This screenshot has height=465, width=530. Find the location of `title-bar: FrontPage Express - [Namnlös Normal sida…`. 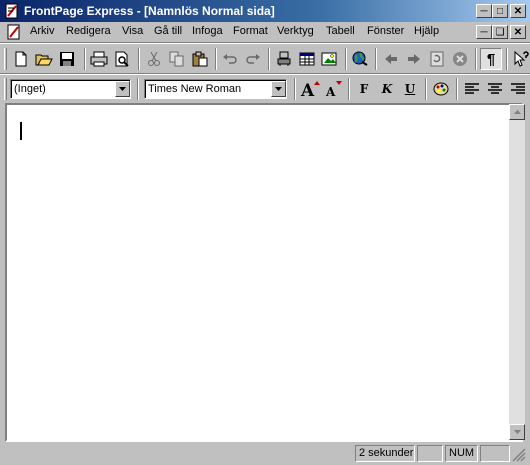

title-bar: FrontPage Express - [Namnlös Normal sida… is located at coordinates (265, 11).